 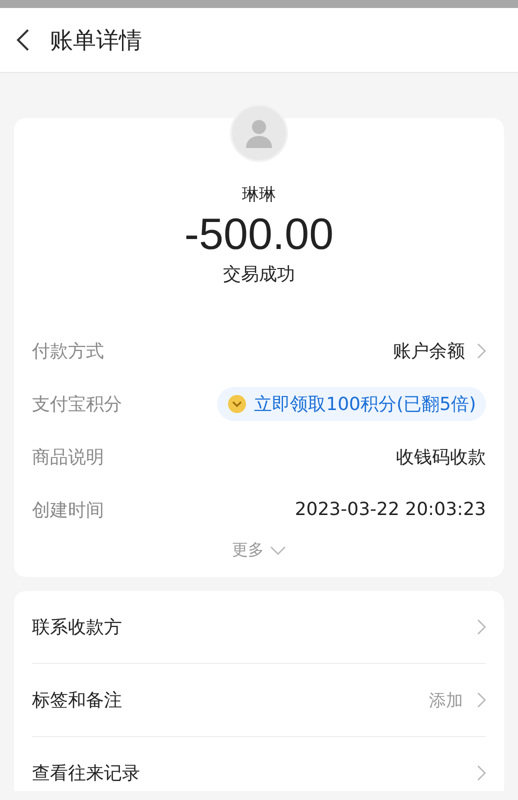 What do you see at coordinates (390, 509) in the screenshot?
I see `detail-value: 2023-03-22 20:03:23` at bounding box center [390, 509].